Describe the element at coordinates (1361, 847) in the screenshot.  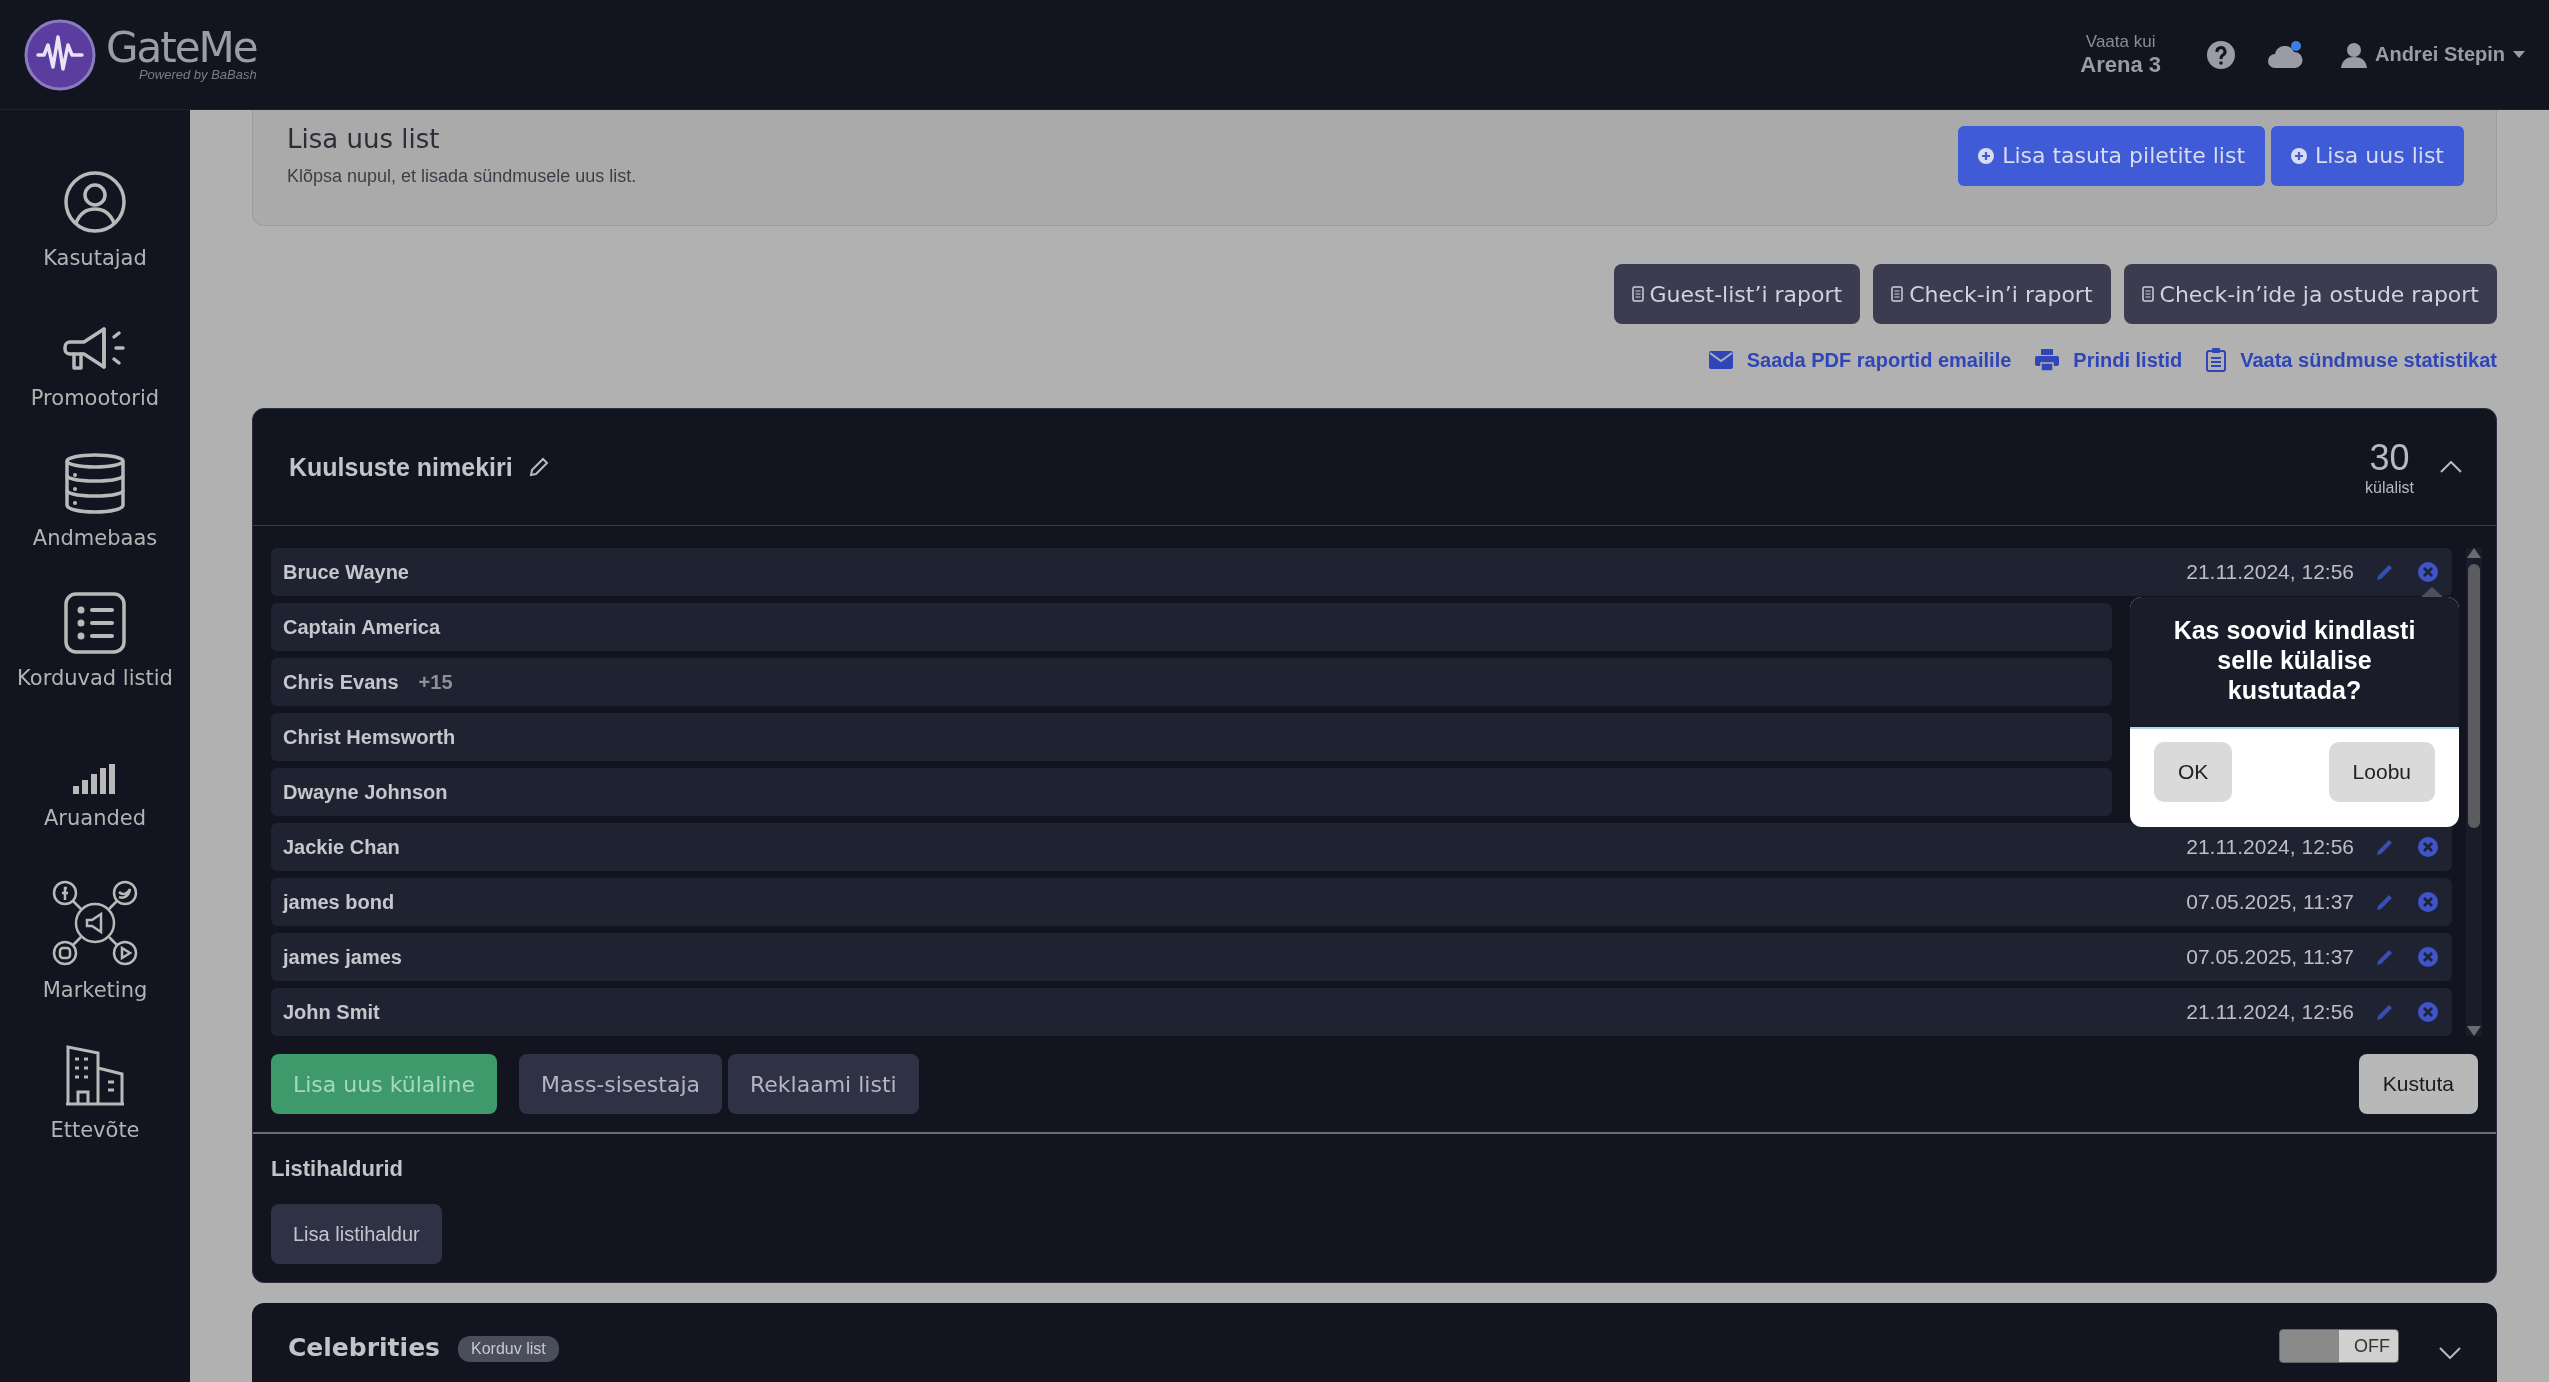
I see `guest-row: Jackie Chan 21.11.2024, 12:56` at that location.